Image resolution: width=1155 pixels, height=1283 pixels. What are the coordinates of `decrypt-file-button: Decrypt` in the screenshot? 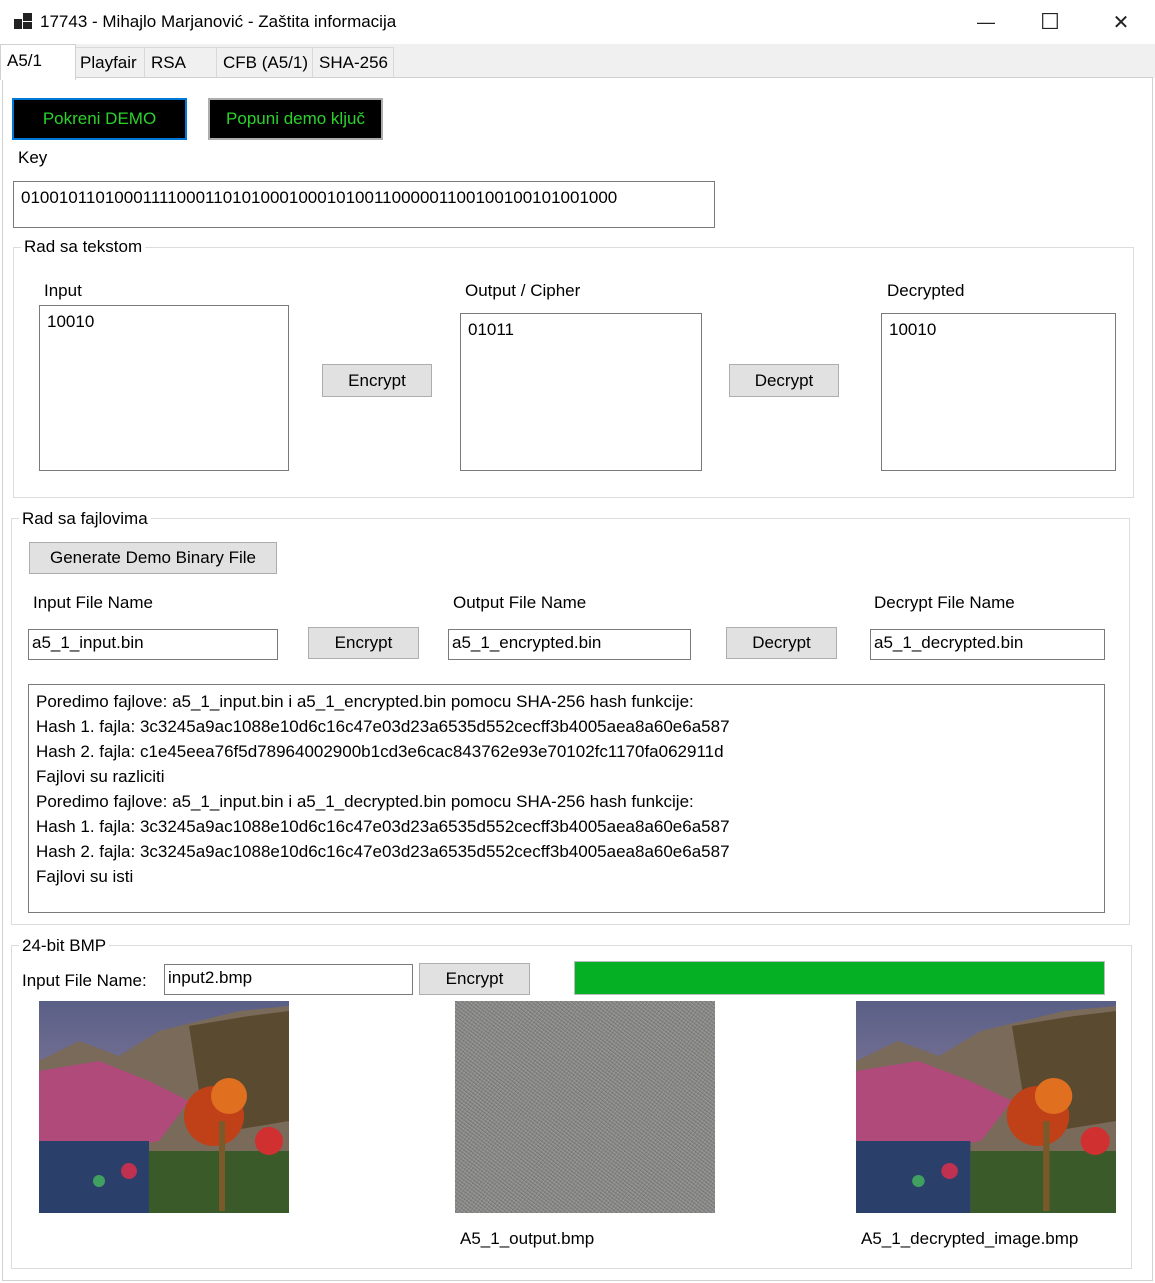 It's located at (781, 643).